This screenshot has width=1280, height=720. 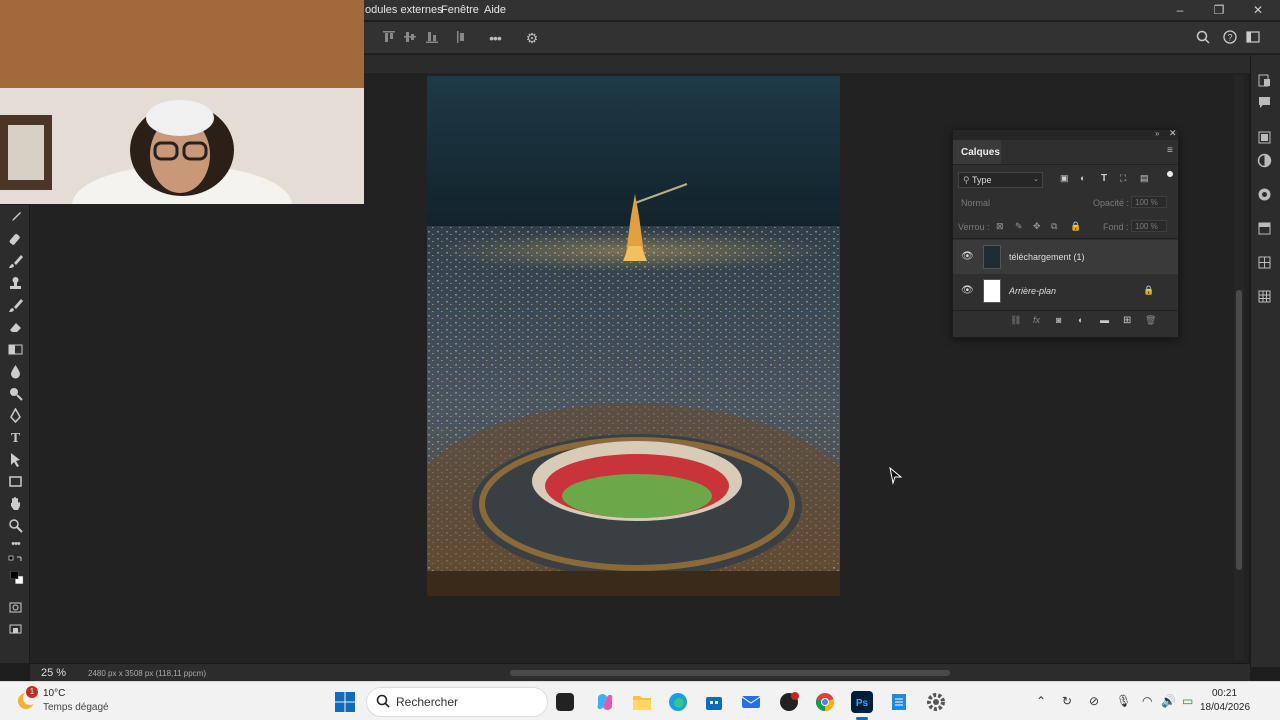 What do you see at coordinates (15, 372) in the screenshot?
I see `blur-icon` at bounding box center [15, 372].